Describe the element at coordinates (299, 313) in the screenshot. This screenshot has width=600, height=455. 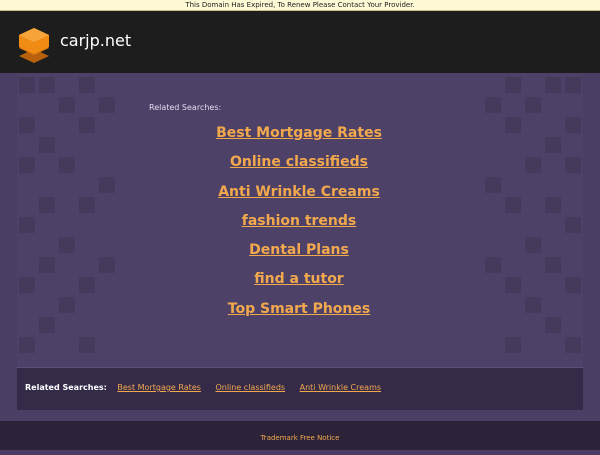
I see `related-link-top-smart-phones: Top Smart Phones` at that location.